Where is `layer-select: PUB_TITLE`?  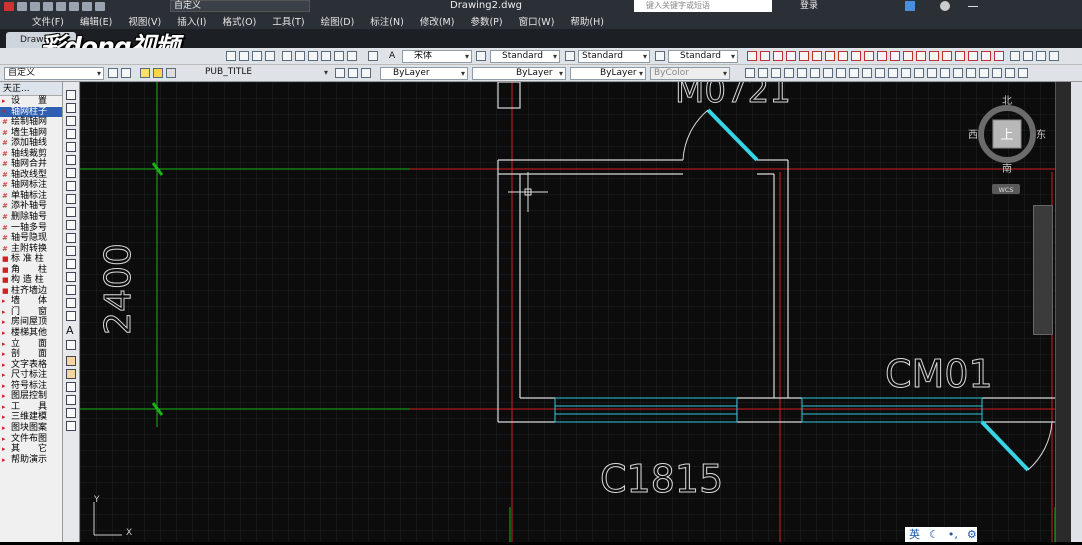
layer-select: PUB_TITLE is located at coordinates (255, 73).